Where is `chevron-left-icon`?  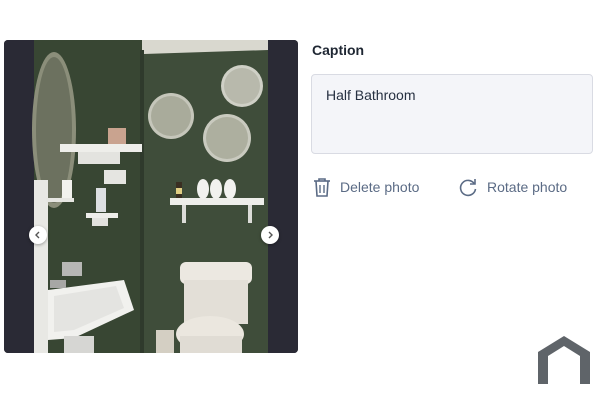
chevron-left-icon is located at coordinates (37, 235).